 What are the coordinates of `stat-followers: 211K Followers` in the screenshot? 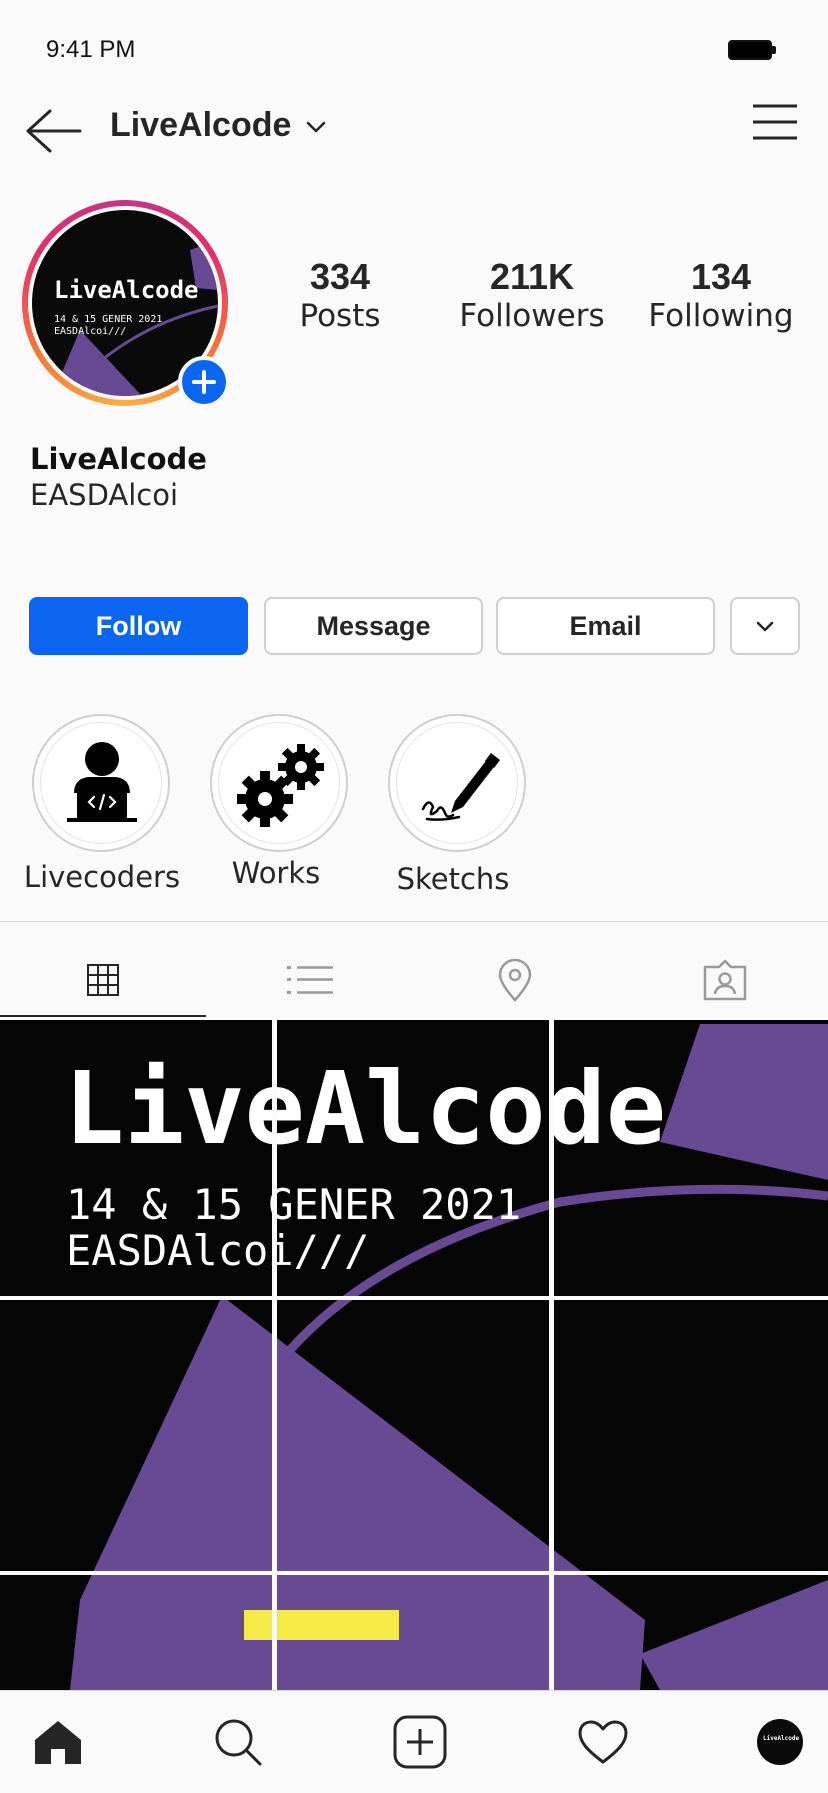 It's located at (532, 295).